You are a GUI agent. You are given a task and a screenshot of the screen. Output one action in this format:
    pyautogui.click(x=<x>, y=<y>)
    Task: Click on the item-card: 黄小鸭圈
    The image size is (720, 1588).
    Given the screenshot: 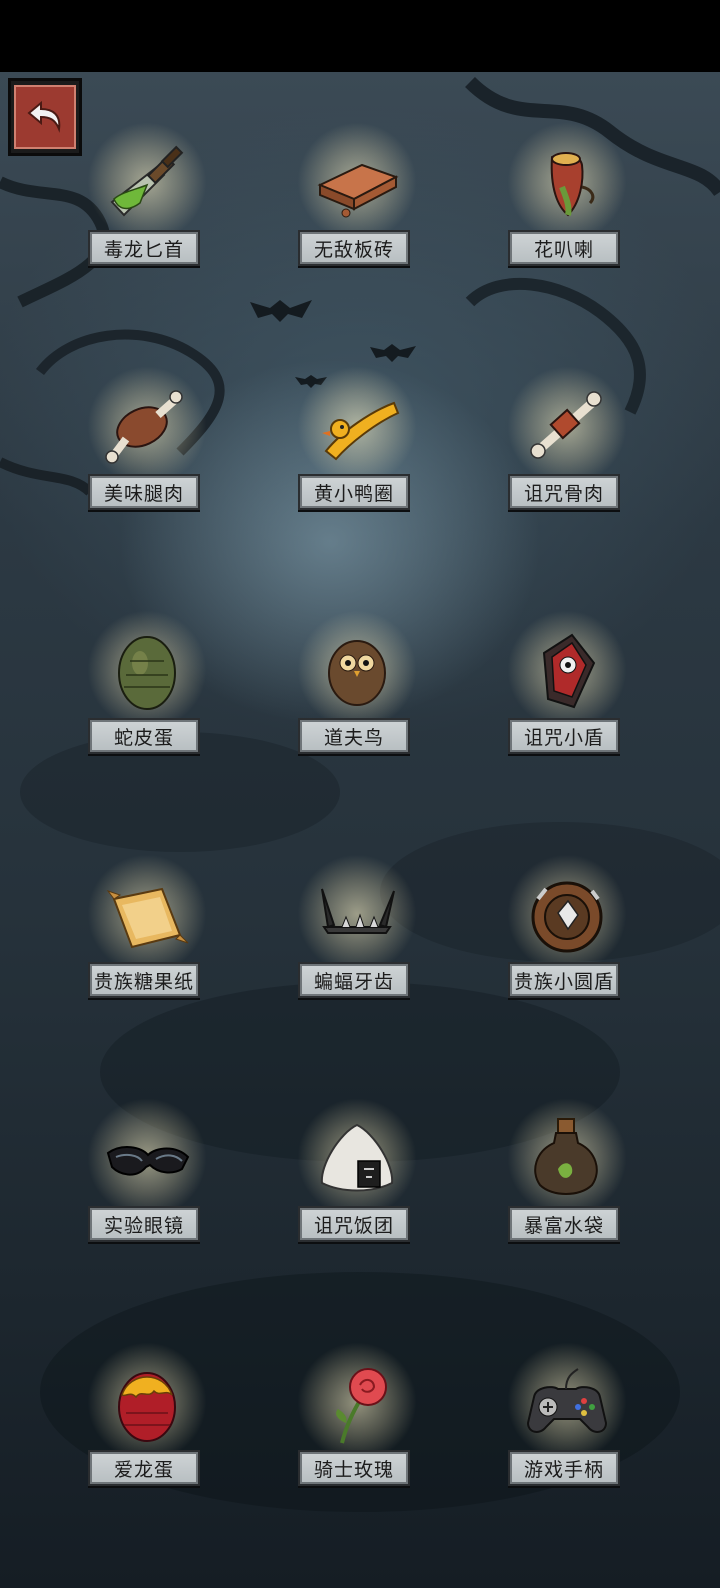 What is the action you would take?
    pyautogui.click(x=357, y=446)
    